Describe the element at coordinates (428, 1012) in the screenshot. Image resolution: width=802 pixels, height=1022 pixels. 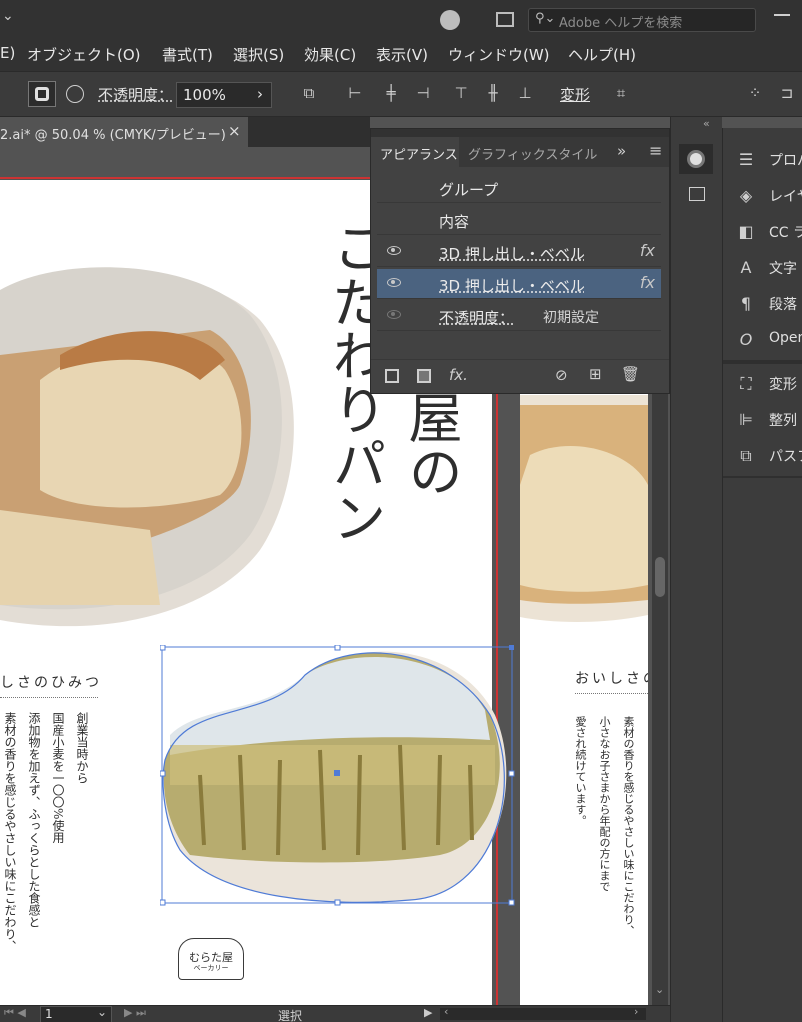
I see `status-menu-icon: ▶` at that location.